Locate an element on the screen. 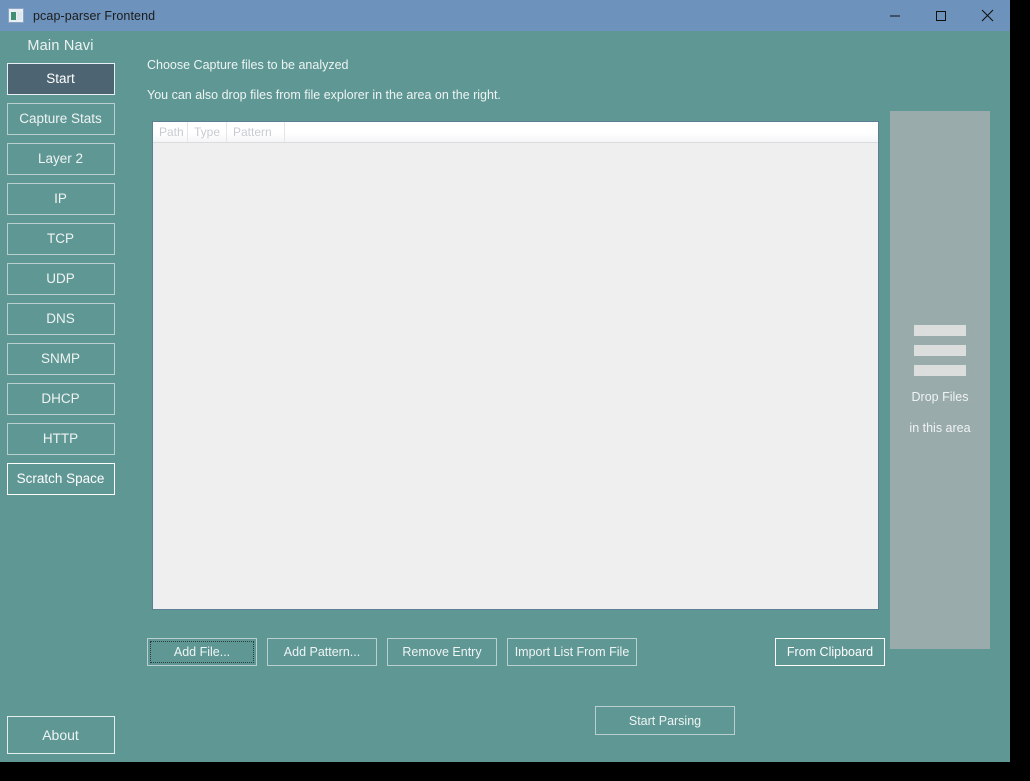  sidebar-item-layer-2: Layer 2 is located at coordinates (60, 159).